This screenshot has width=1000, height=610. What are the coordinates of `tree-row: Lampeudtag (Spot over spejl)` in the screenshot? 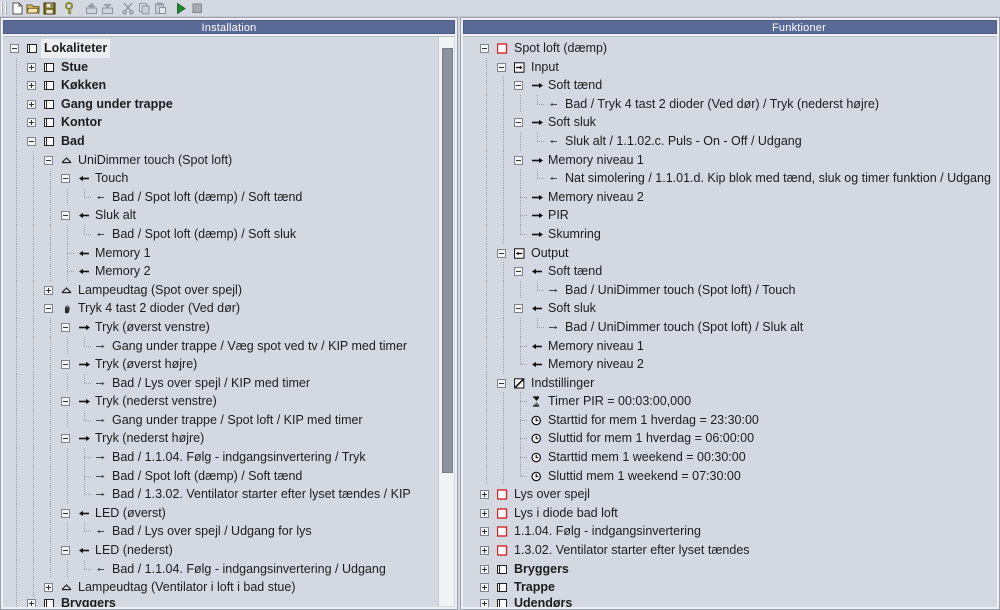 It's located at (207, 290).